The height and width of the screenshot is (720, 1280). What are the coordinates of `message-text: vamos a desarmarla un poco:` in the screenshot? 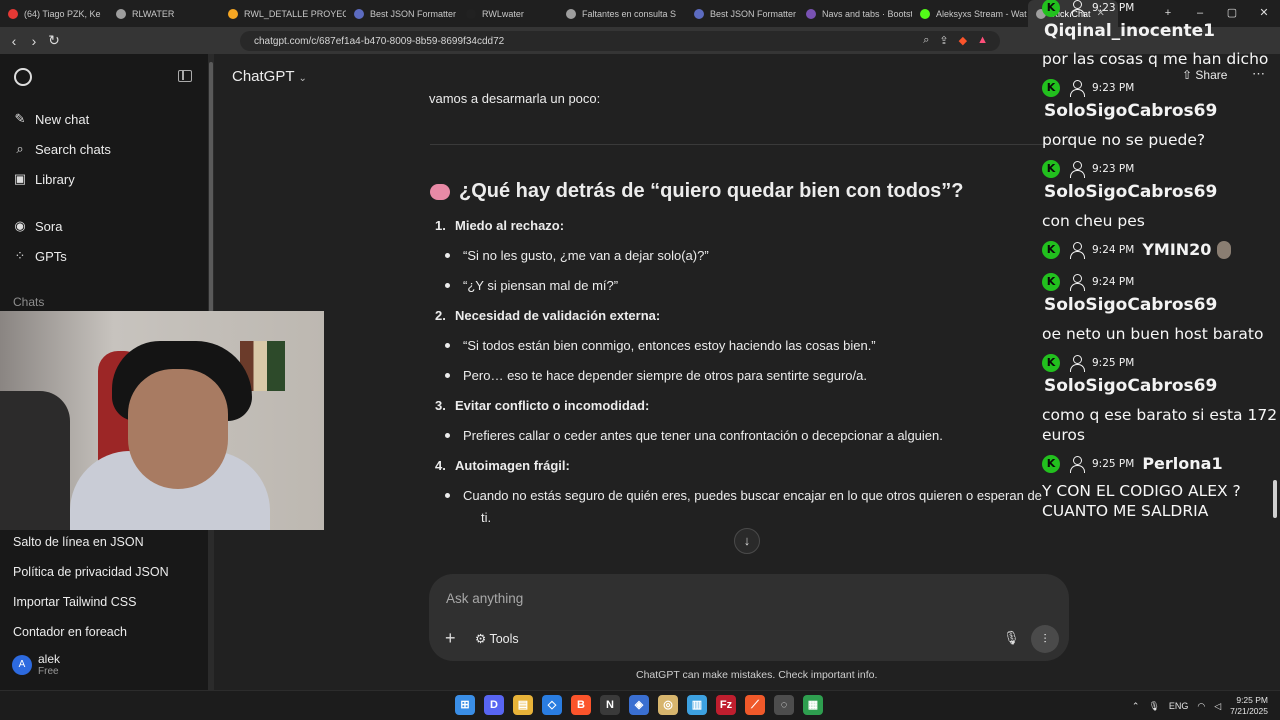 It's located at (515, 98).